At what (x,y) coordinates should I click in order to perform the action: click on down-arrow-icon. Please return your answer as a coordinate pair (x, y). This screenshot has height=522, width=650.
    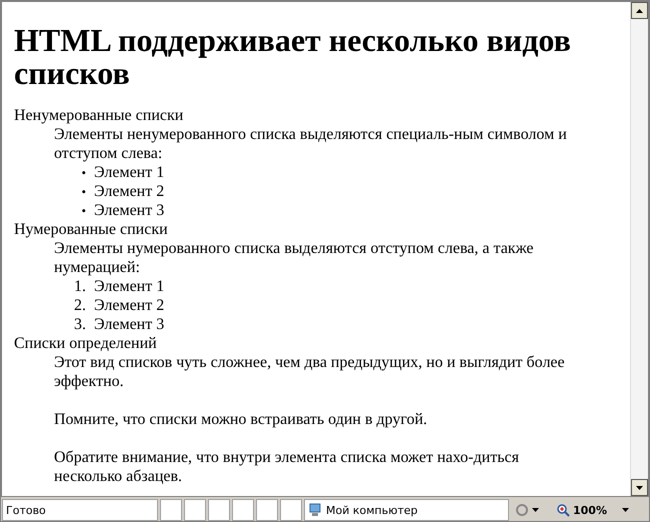
    Looking at the image, I should click on (639, 488).